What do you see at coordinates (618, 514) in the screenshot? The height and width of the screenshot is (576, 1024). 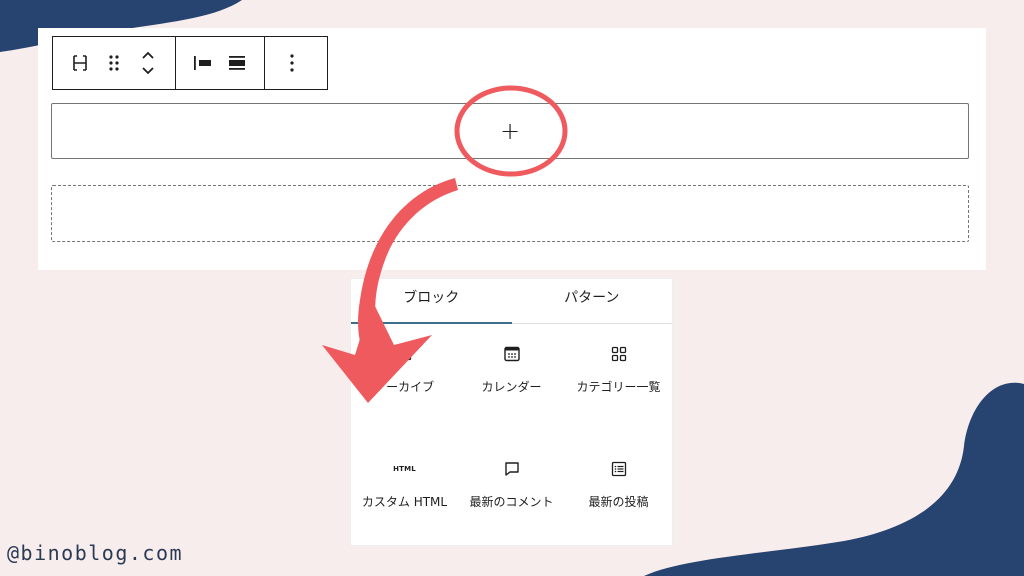 I see `block-item-latest-posts: 最新の投稿` at bounding box center [618, 514].